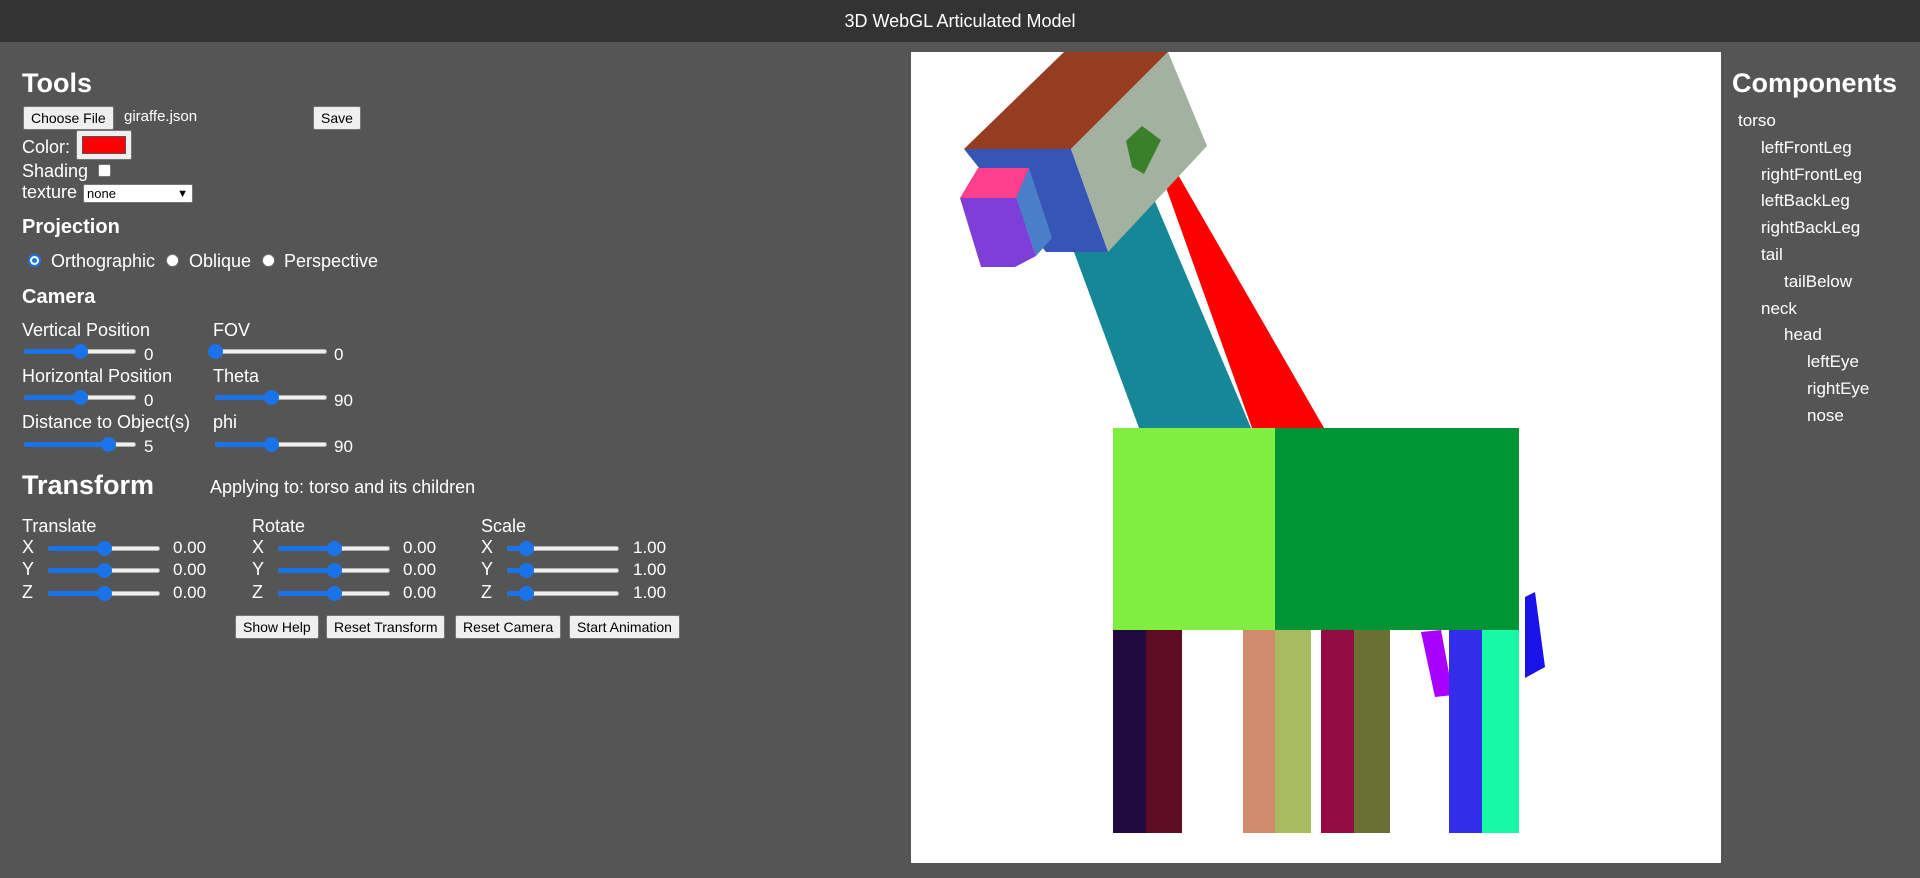 The image size is (1920, 878). I want to click on scale-x-value: 1.00, so click(650, 547).